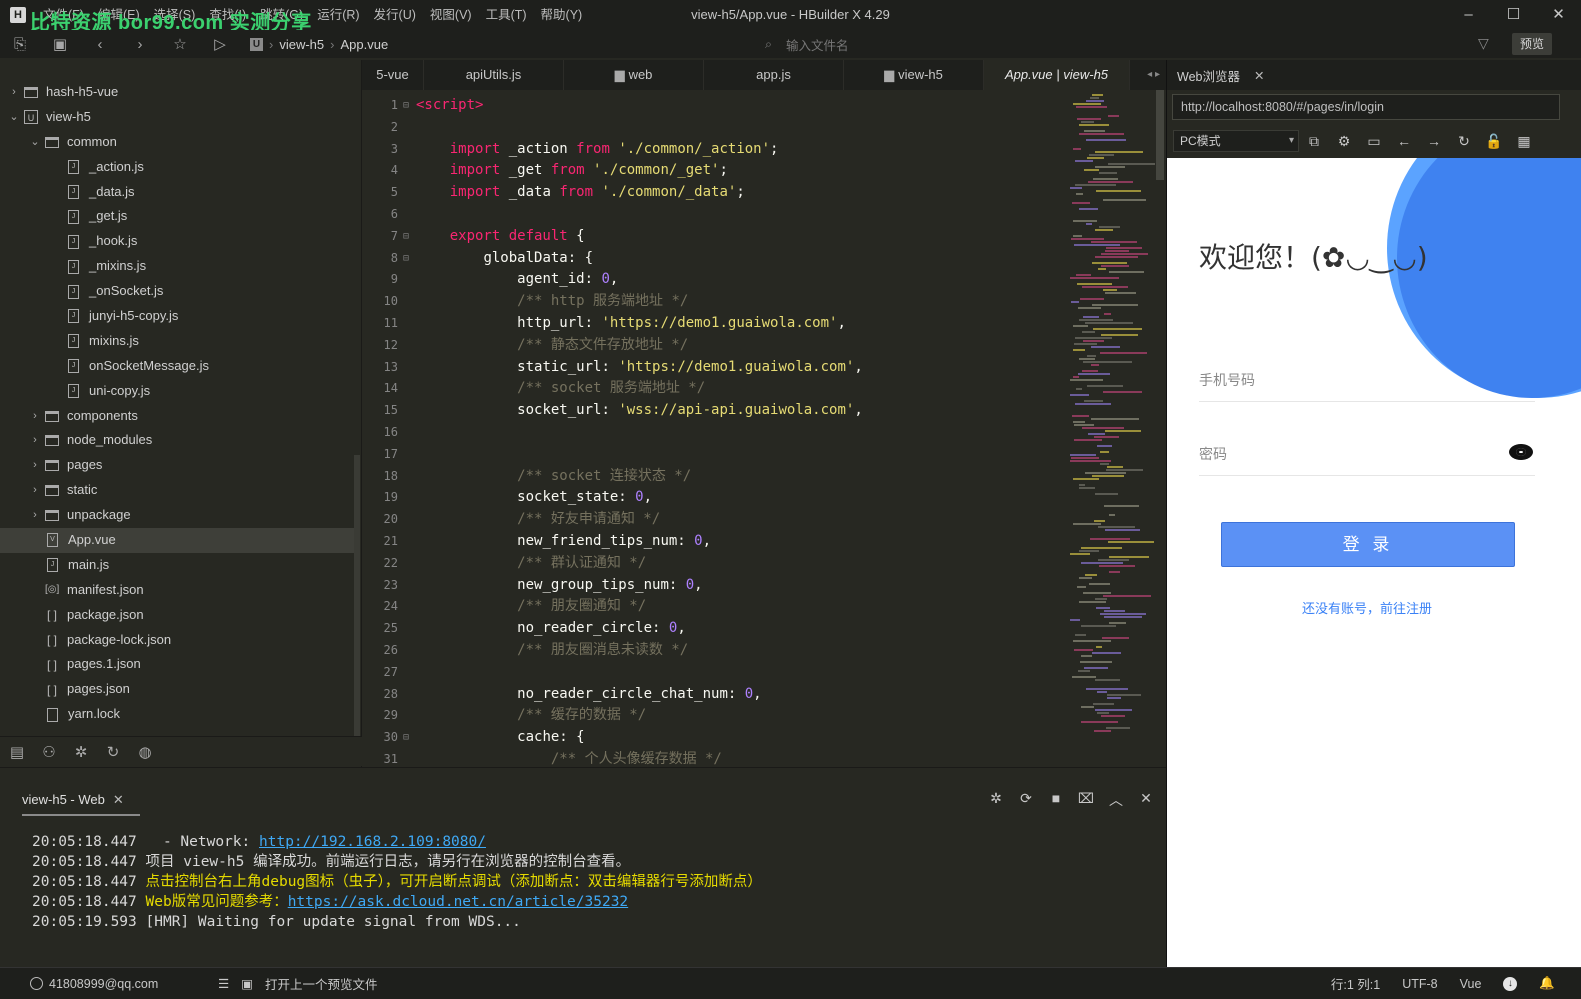 The image size is (1581, 999). Describe the element at coordinates (380, 564) in the screenshot. I see `line-number: 22` at that location.